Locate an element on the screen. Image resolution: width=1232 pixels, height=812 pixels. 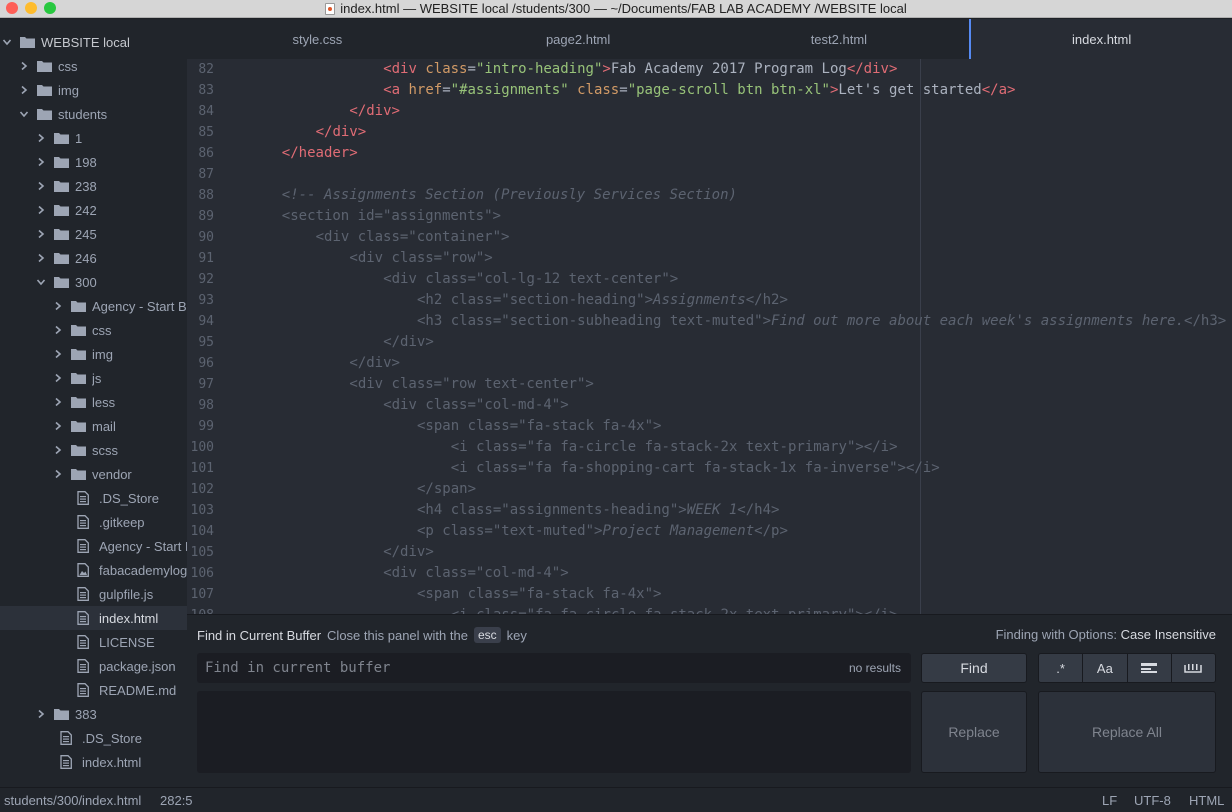
status-grammar: HTML is located at coordinates (1206, 800).